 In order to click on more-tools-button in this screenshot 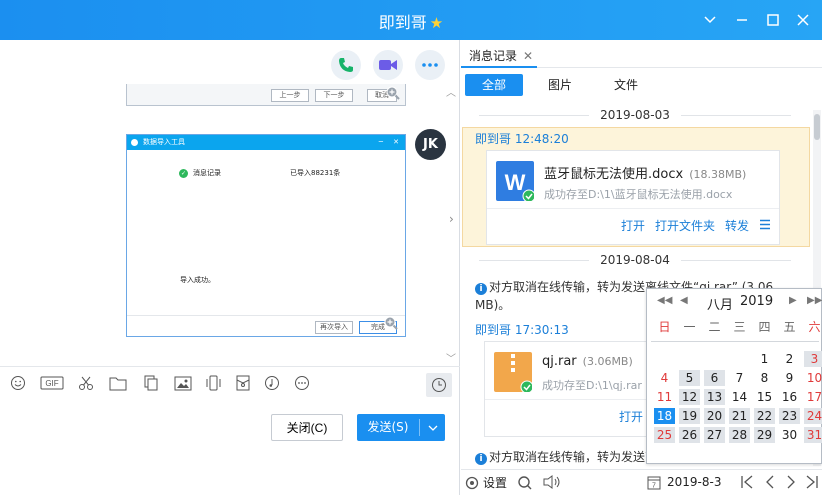, I will do `click(302, 383)`.